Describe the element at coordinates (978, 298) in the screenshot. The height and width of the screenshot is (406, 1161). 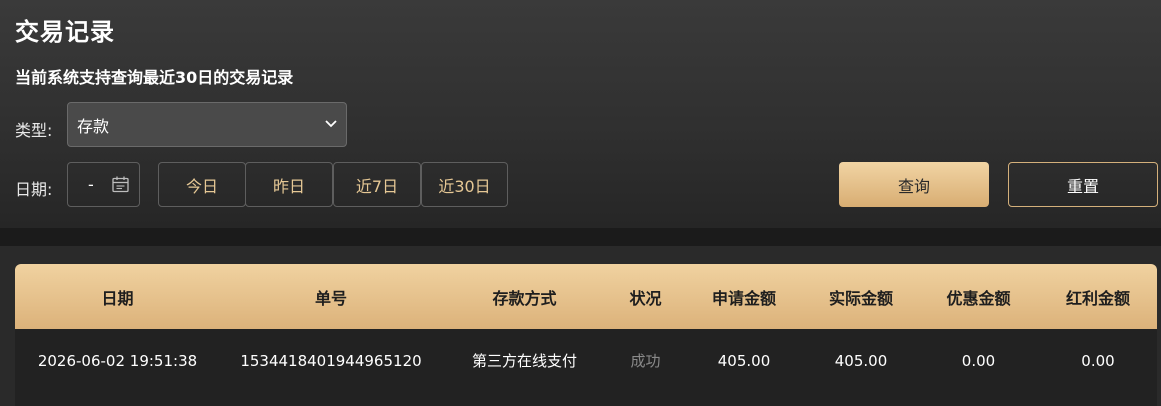
I see `column-header-discount-amount: 优惠金额` at that location.